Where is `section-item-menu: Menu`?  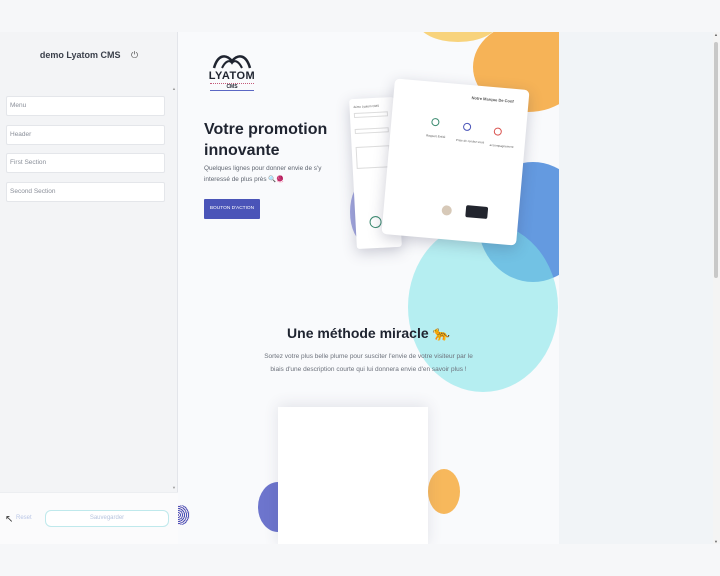 section-item-menu: Menu is located at coordinates (85, 106).